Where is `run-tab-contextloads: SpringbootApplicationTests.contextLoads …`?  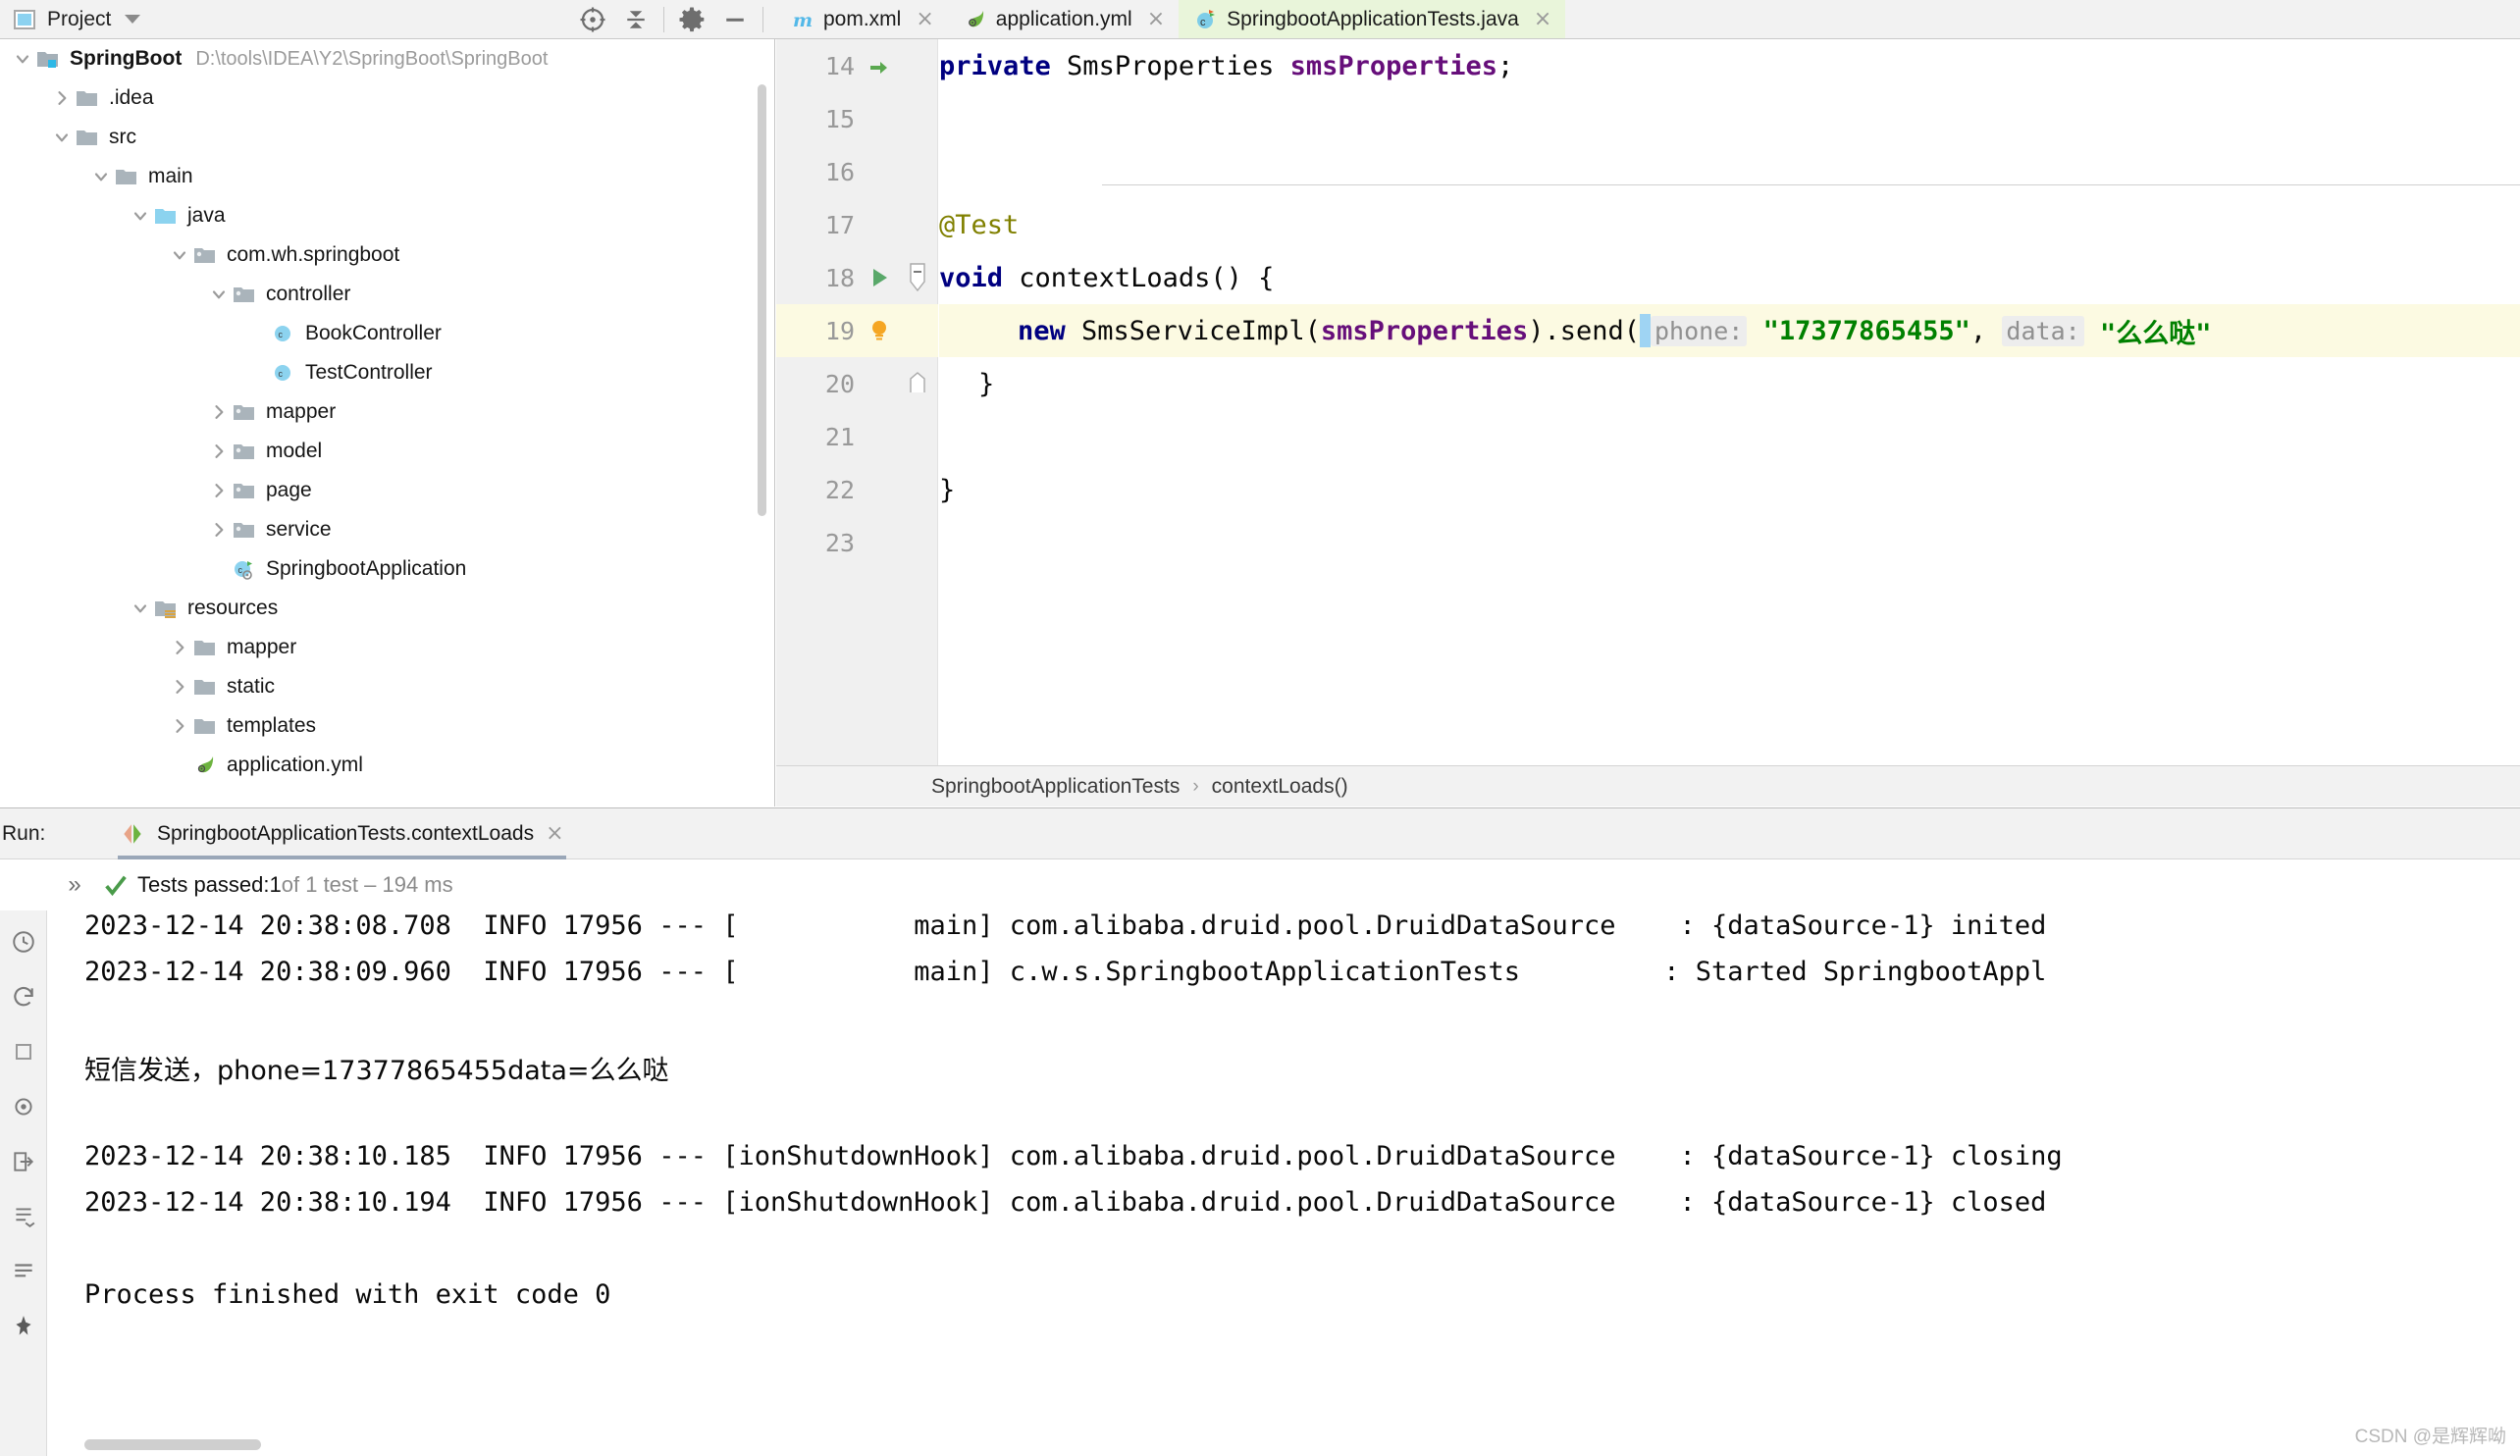
run-tab-contextloads: SpringbootApplicationTests.contextLoads … is located at coordinates (342, 833).